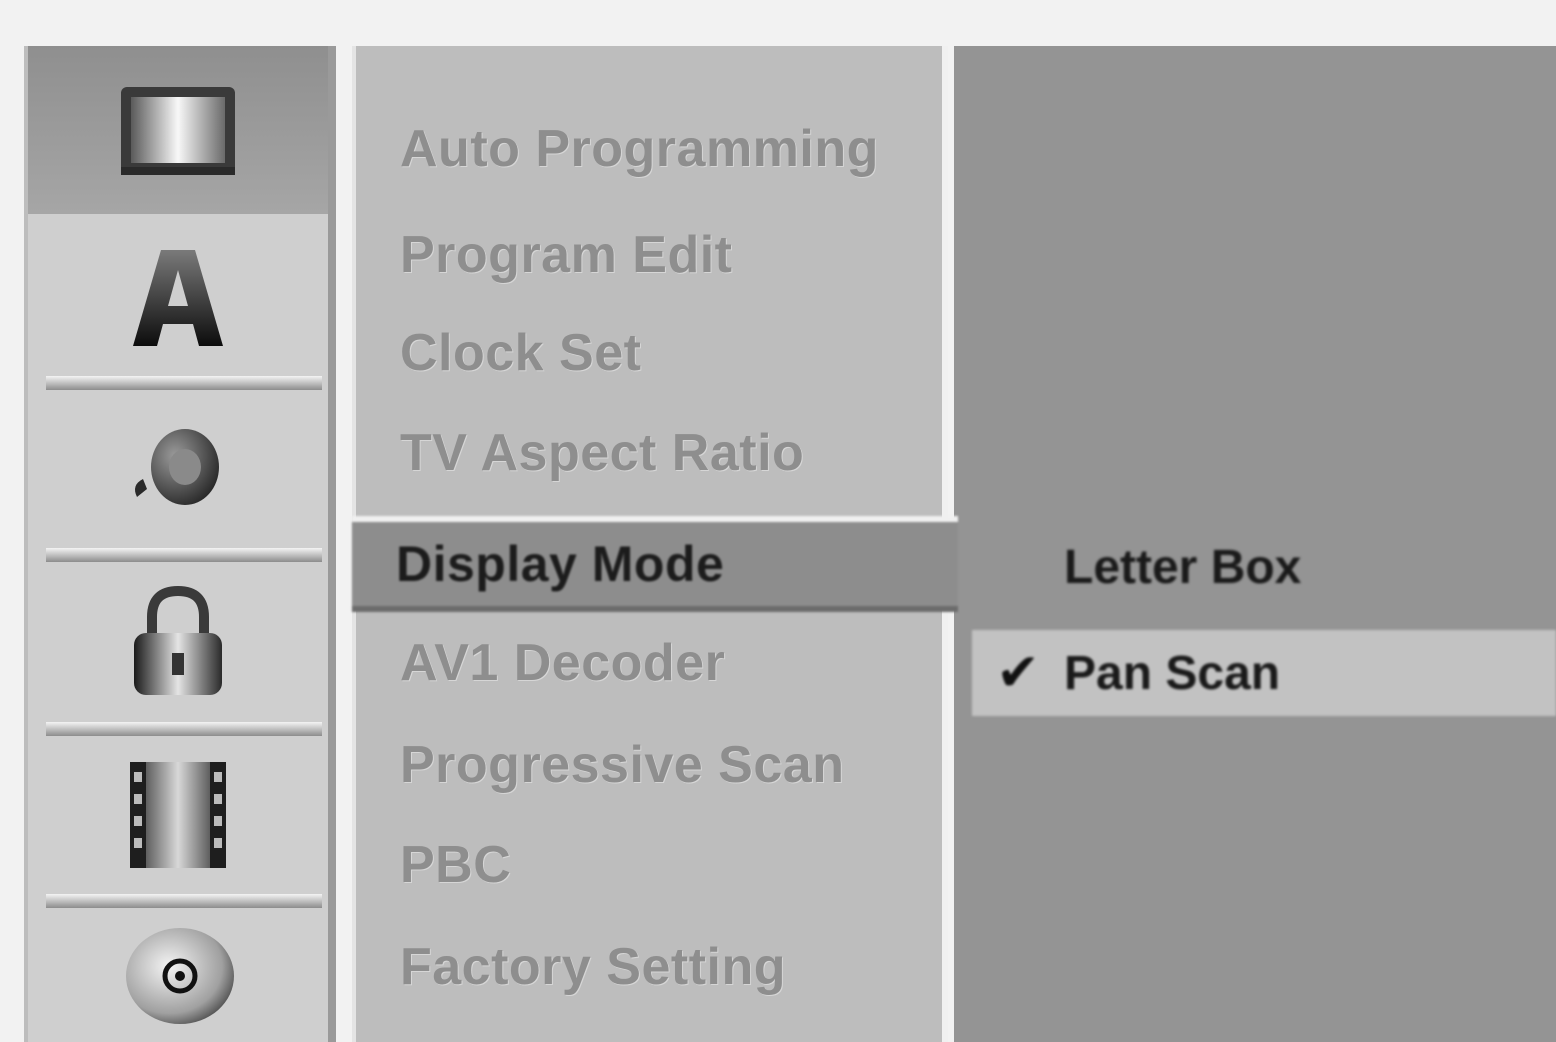 This screenshot has width=1556, height=1042. I want to click on category-lock, so click(178, 641).